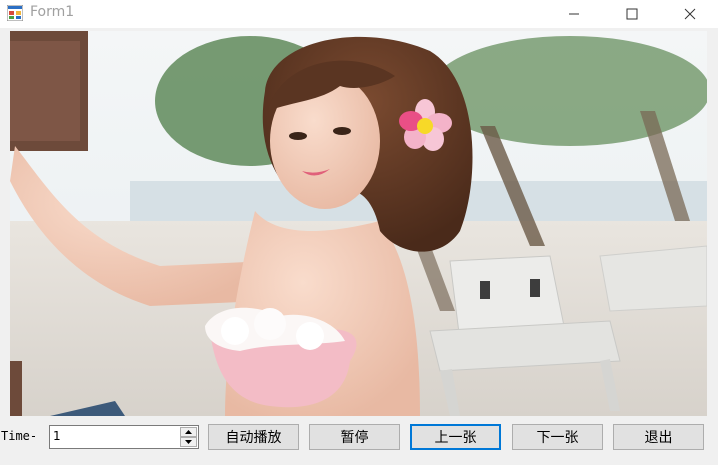  I want to click on maximize-icon, so click(632, 14).